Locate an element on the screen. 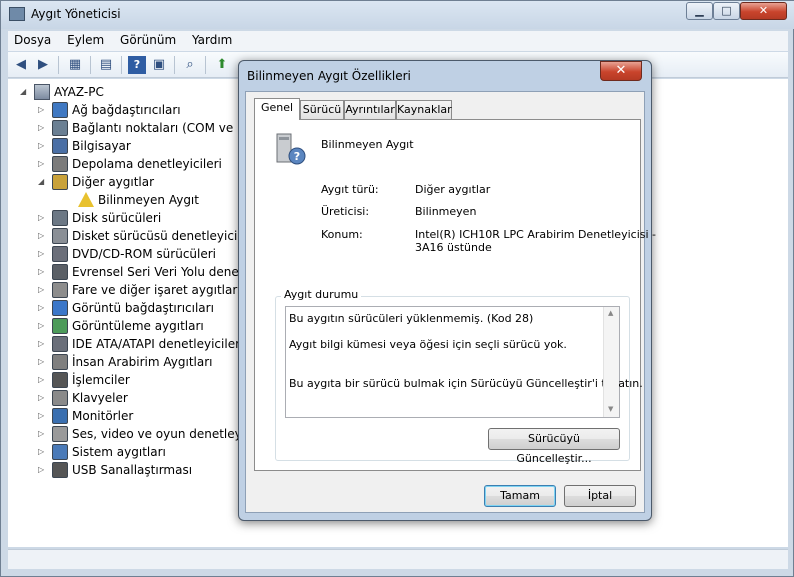 The height and width of the screenshot is (577, 794). tree-item-label: Klavyeler is located at coordinates (100, 398).